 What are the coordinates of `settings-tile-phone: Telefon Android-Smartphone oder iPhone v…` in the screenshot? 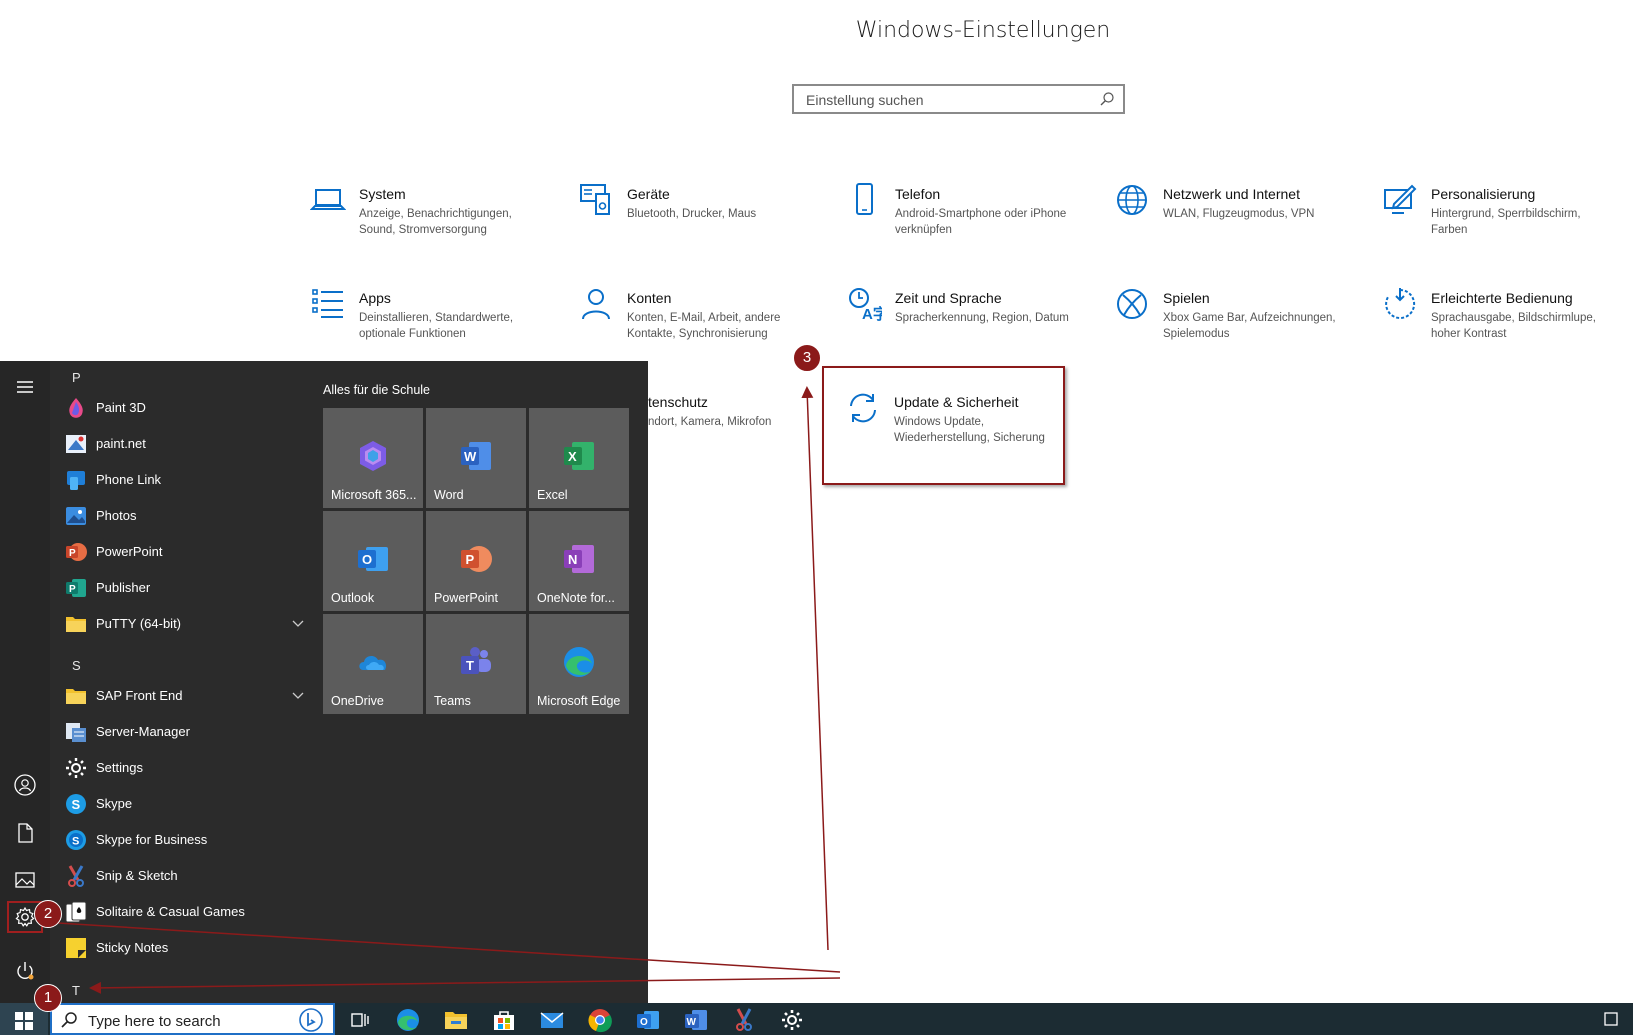 It's located at (971, 222).